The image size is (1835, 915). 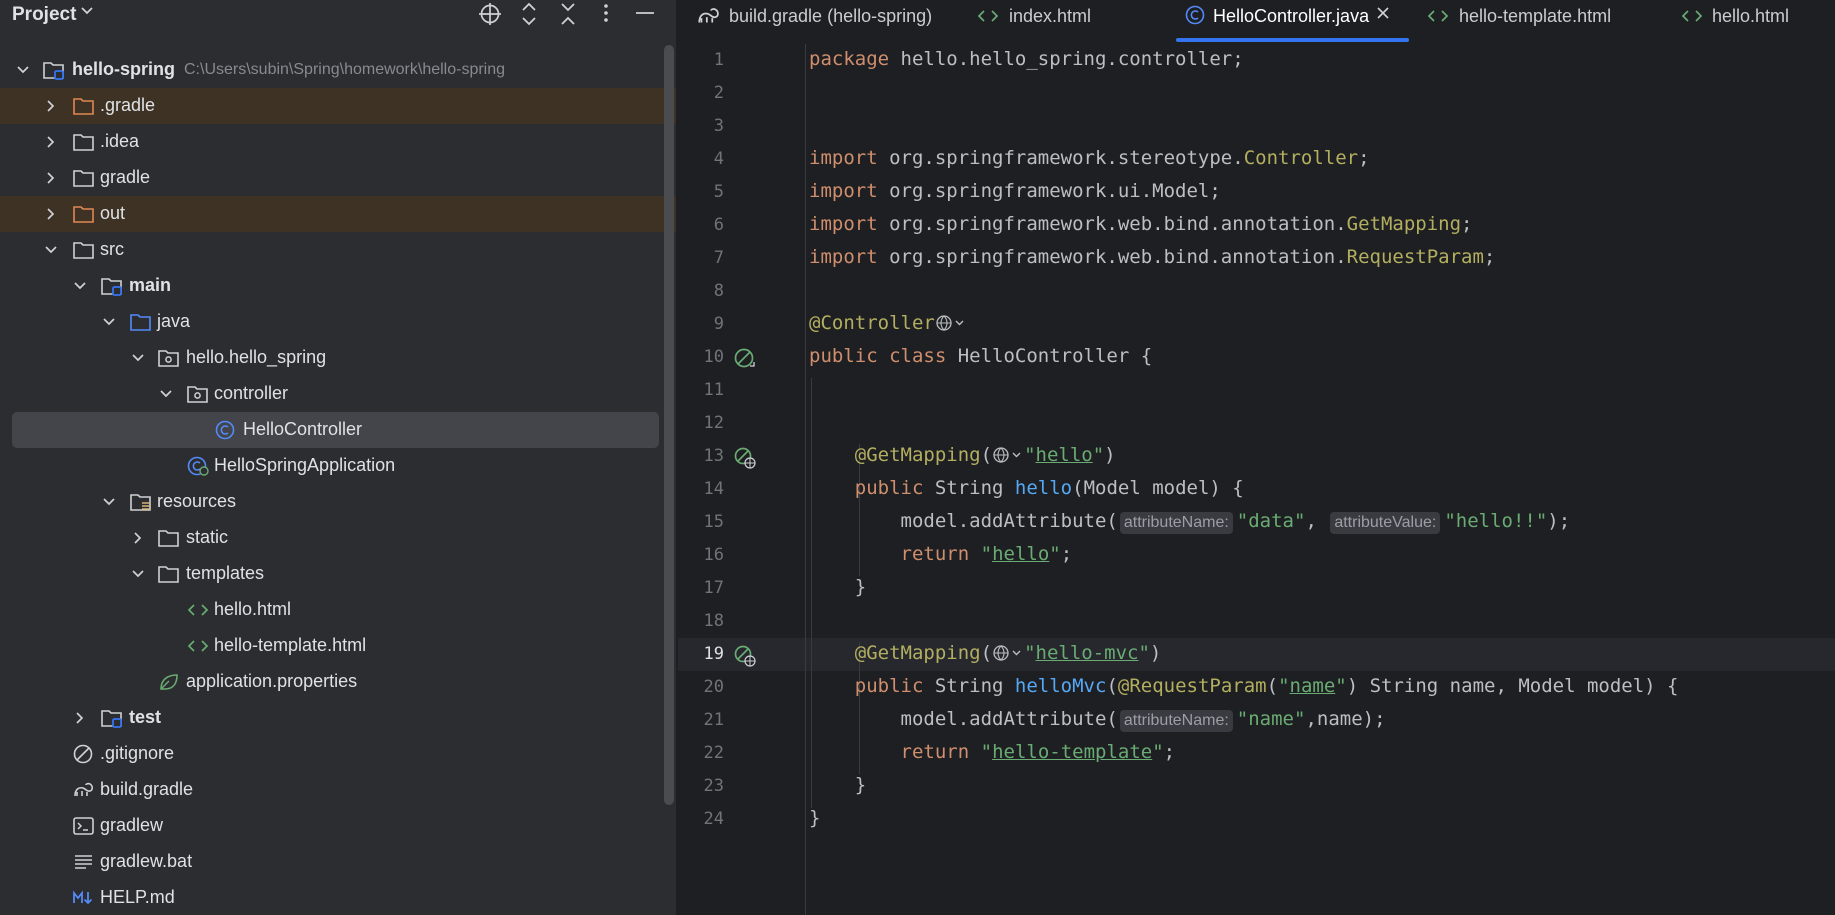 What do you see at coordinates (338, 538) in the screenshot?
I see `tree-item-static: static` at bounding box center [338, 538].